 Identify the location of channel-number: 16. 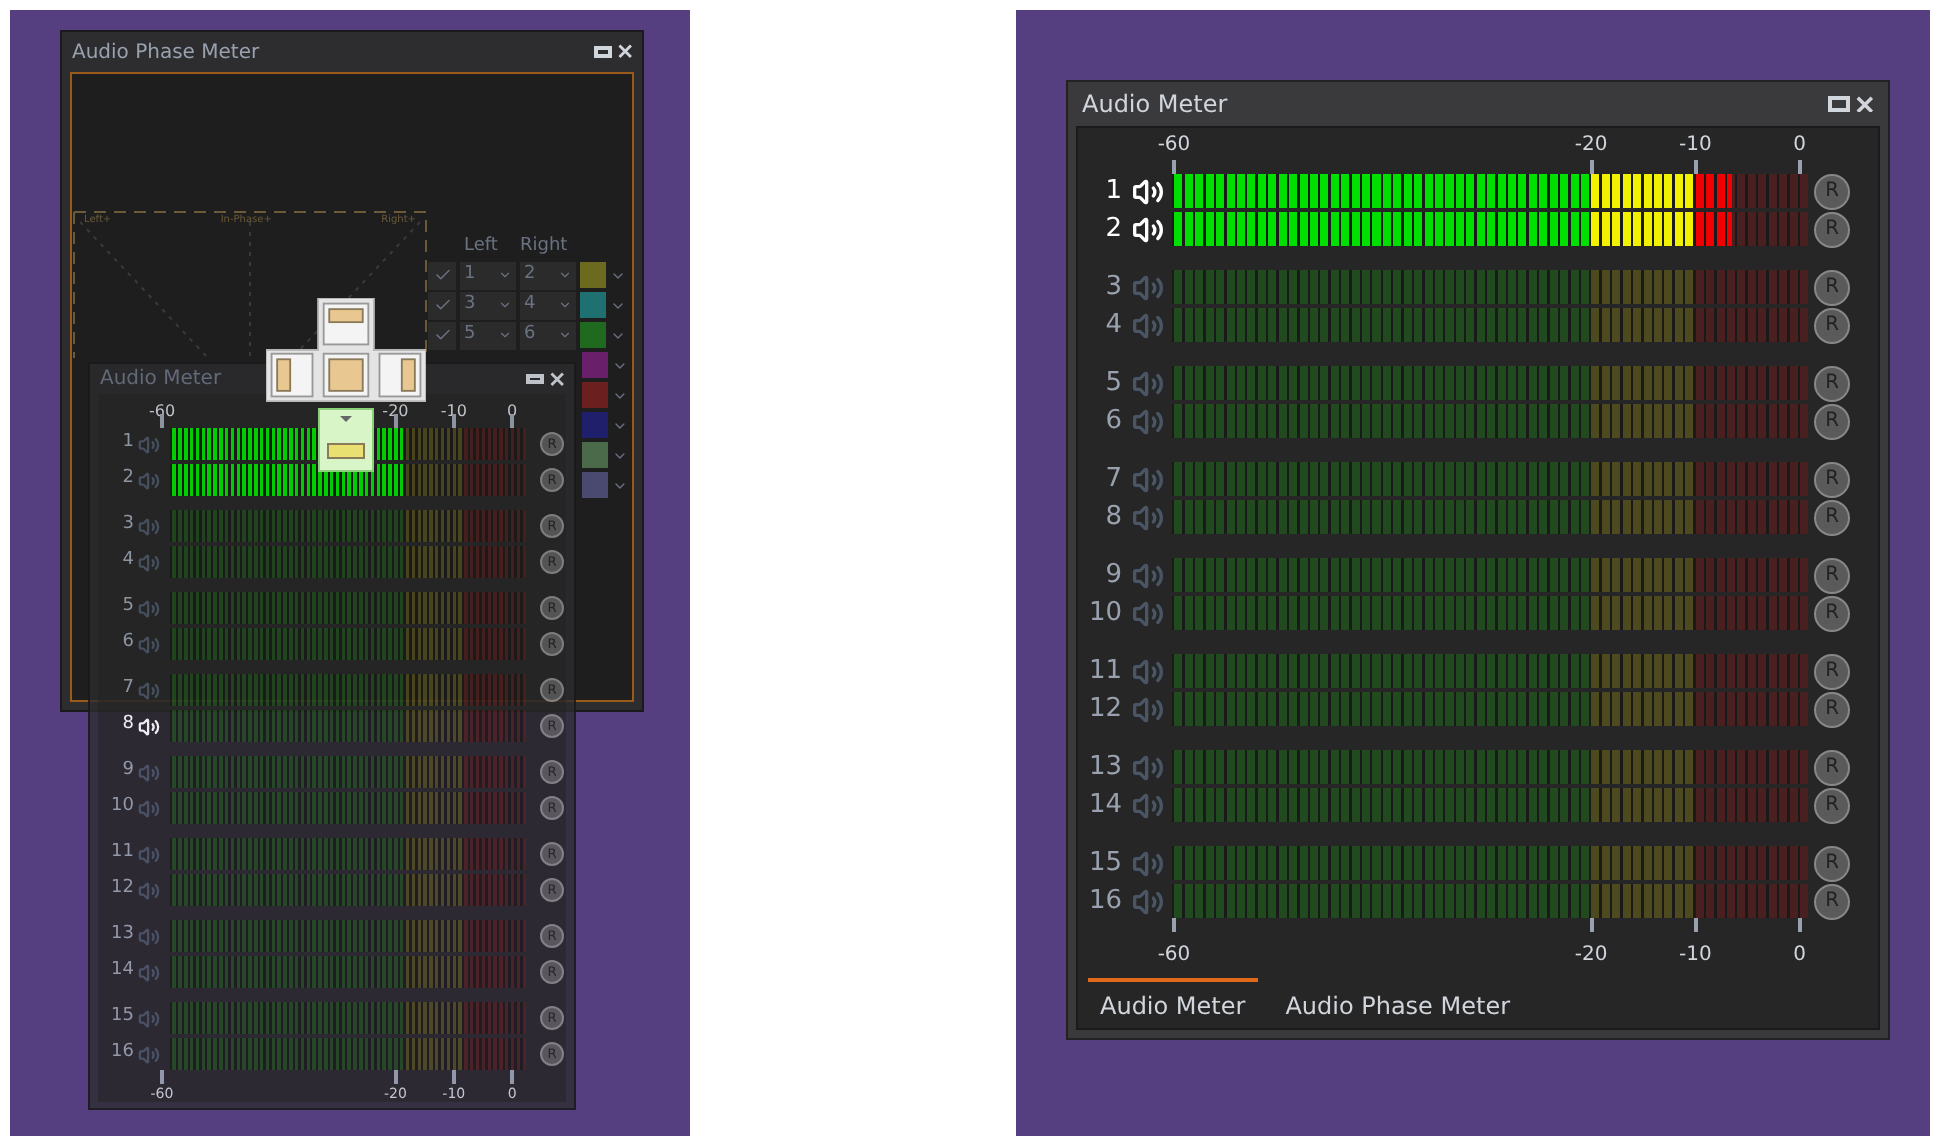
(1104, 901).